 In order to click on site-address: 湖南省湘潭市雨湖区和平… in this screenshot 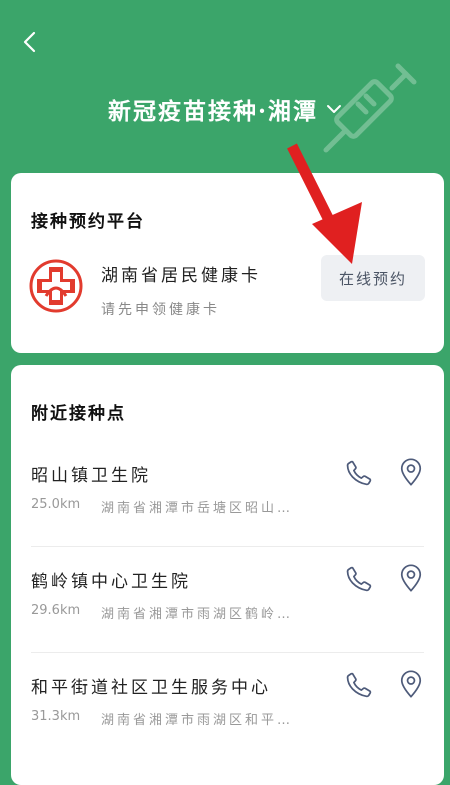, I will do `click(197, 720)`.